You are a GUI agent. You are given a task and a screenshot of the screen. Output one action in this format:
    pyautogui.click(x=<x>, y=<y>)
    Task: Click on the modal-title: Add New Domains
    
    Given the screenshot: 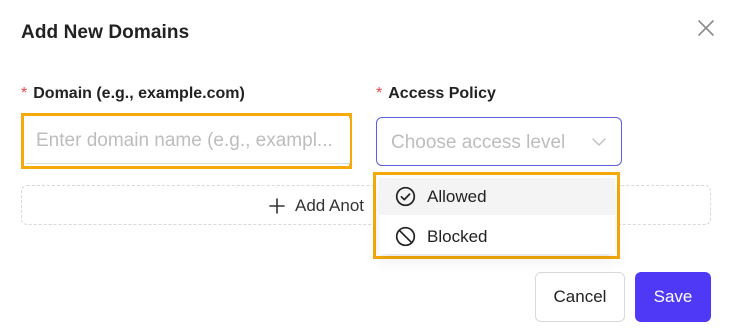 What is the action you would take?
    pyautogui.click(x=105, y=32)
    